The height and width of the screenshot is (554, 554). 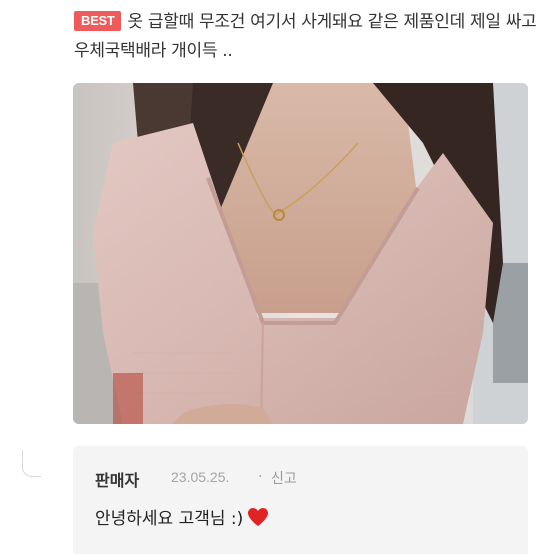 I want to click on reply-indent-marker, so click(x=31, y=463).